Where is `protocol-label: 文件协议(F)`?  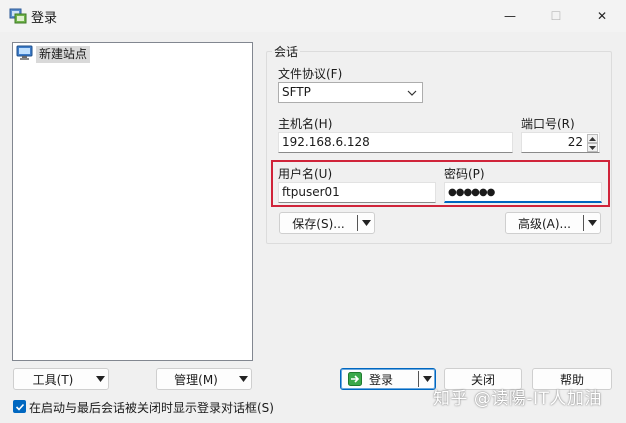 protocol-label: 文件协议(F) is located at coordinates (310, 74).